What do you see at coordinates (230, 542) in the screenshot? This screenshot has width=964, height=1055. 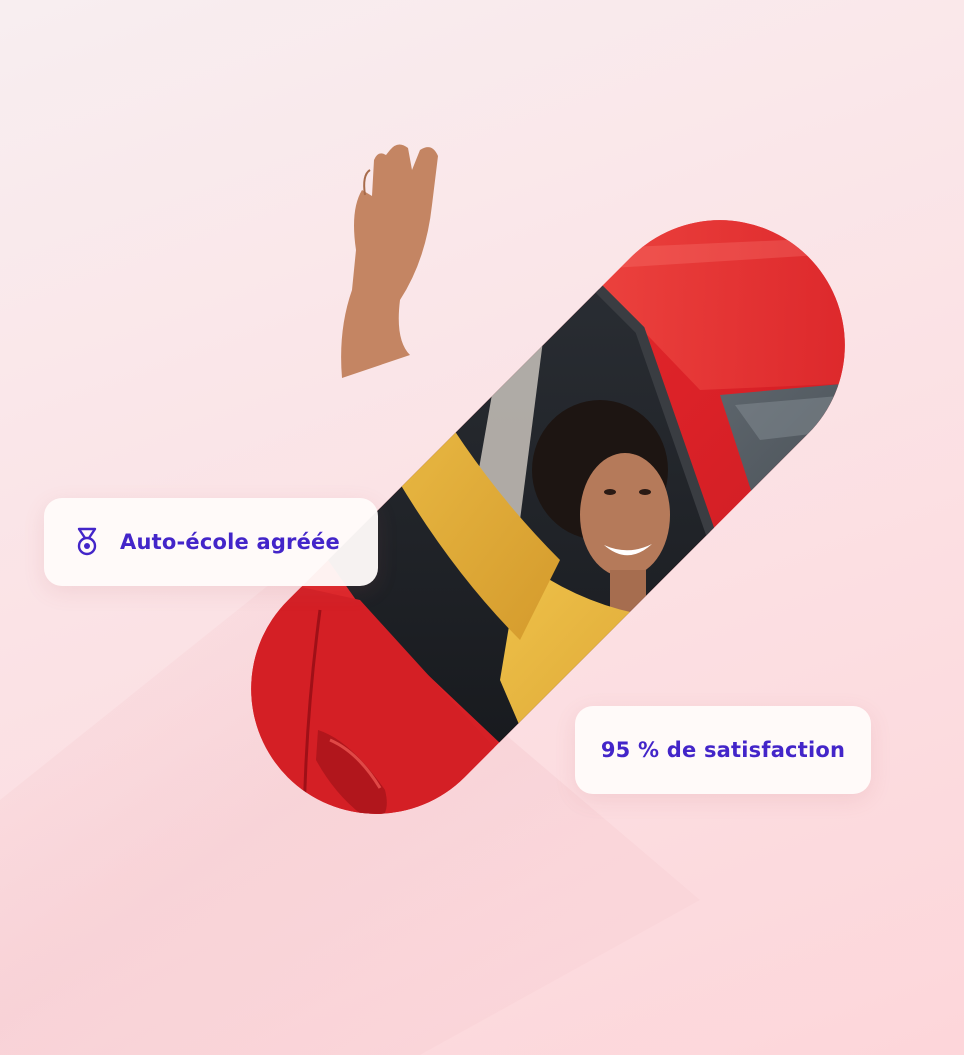 I see `approved-school-label: Auto-école agréée` at bounding box center [230, 542].